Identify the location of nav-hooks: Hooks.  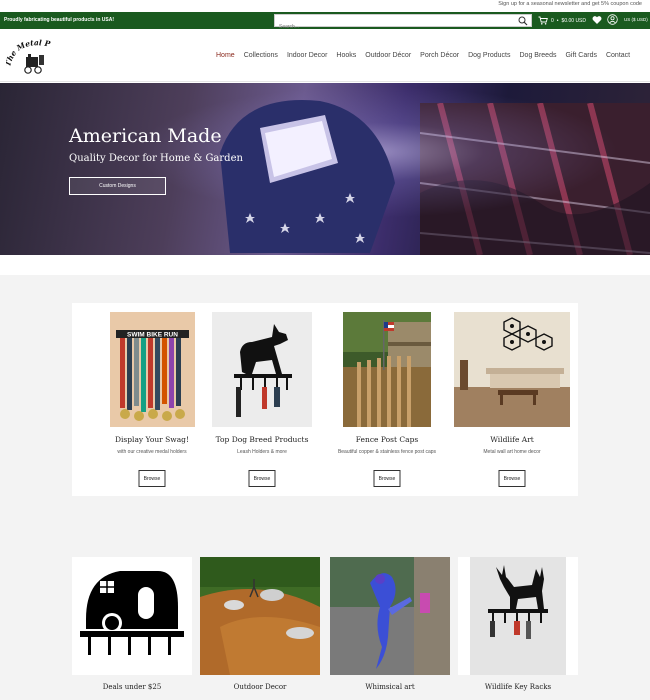
(346, 55).